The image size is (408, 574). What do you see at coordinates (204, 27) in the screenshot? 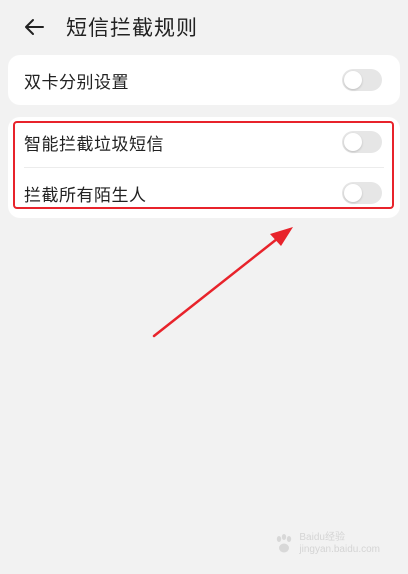
I see `top-app-bar: 短信拦截规则` at bounding box center [204, 27].